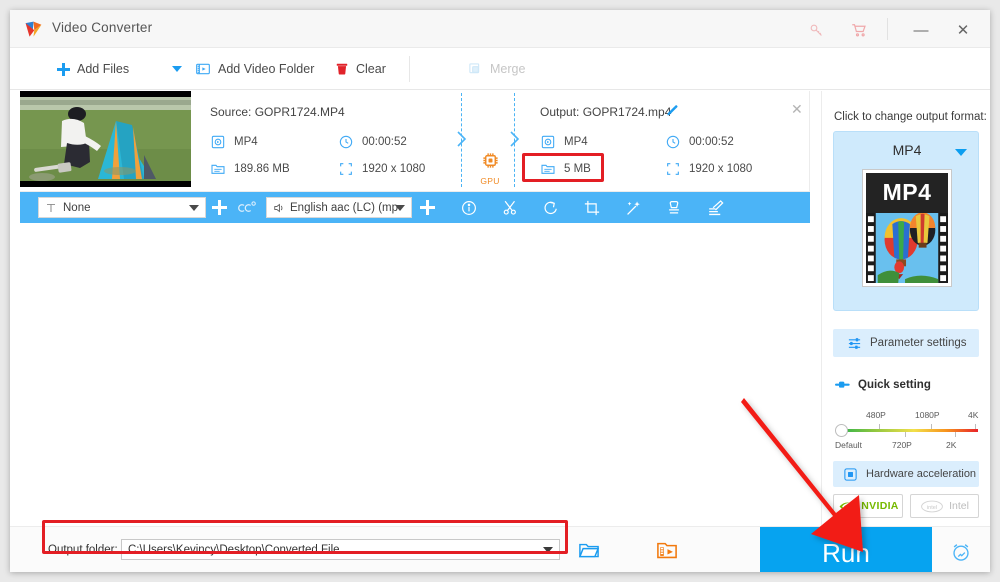 This screenshot has height=582, width=1000. Describe the element at coordinates (927, 415) in the screenshot. I see `slider-label-1080p: 1080P` at that location.